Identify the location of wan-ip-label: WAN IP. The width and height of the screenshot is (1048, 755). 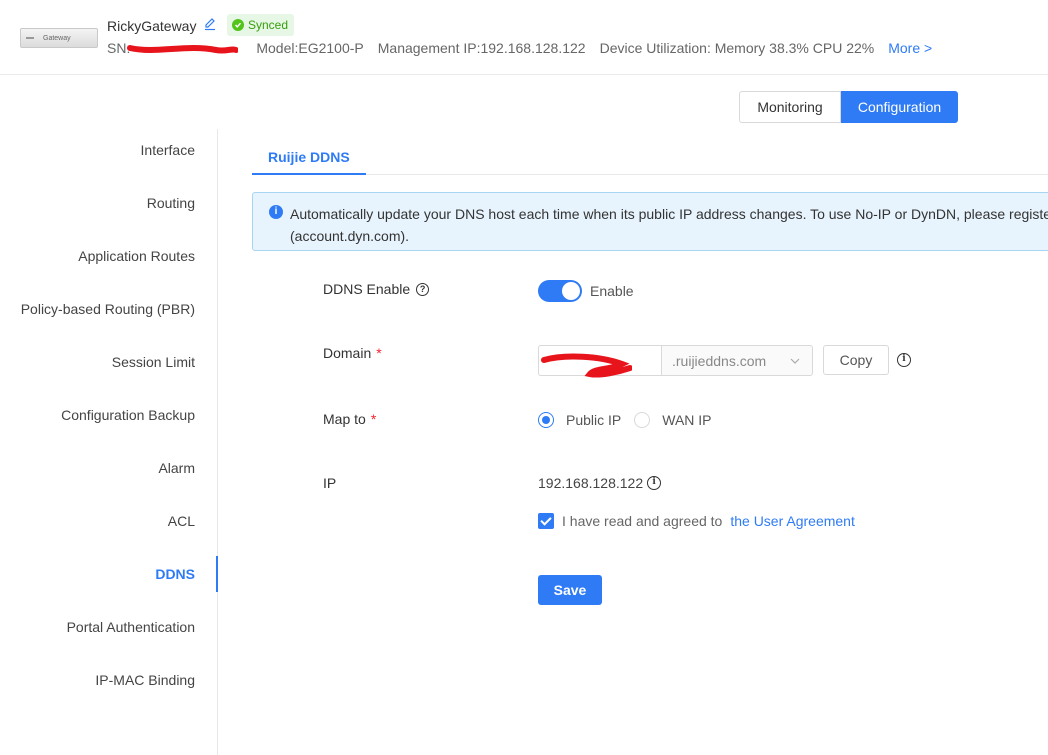
(686, 420).